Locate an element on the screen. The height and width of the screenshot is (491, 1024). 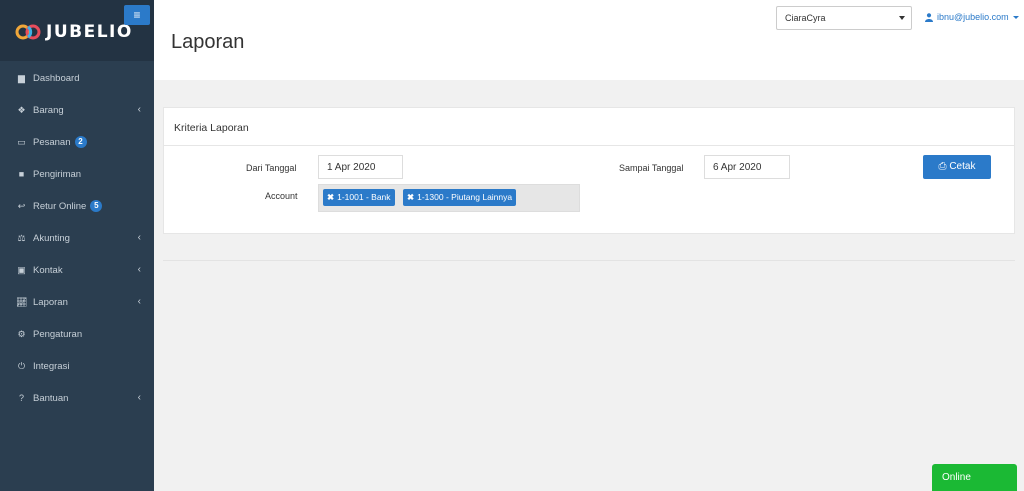
dashboard-icon: ▆ is located at coordinates (21, 77).